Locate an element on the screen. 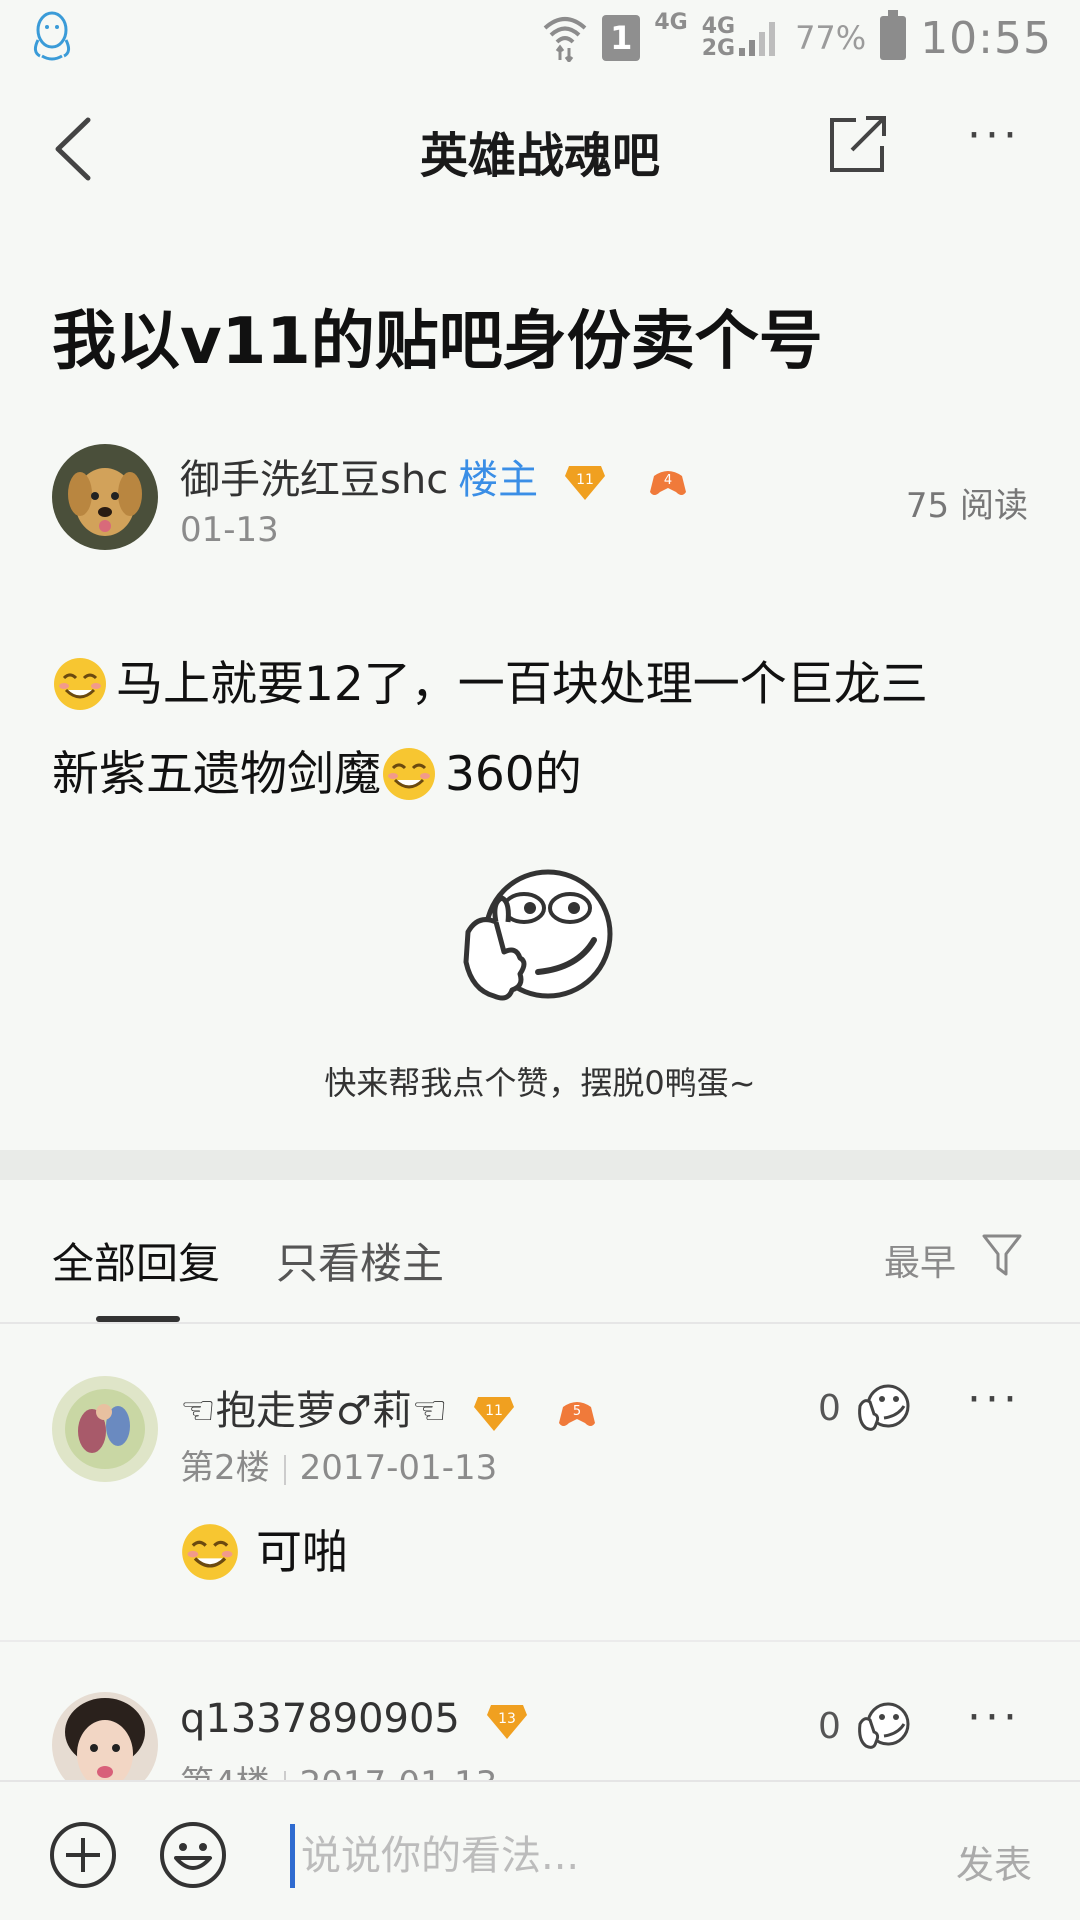 The width and height of the screenshot is (1080, 1920). nav-bar: 英雄战魂吧 ··· is located at coordinates (540, 151).